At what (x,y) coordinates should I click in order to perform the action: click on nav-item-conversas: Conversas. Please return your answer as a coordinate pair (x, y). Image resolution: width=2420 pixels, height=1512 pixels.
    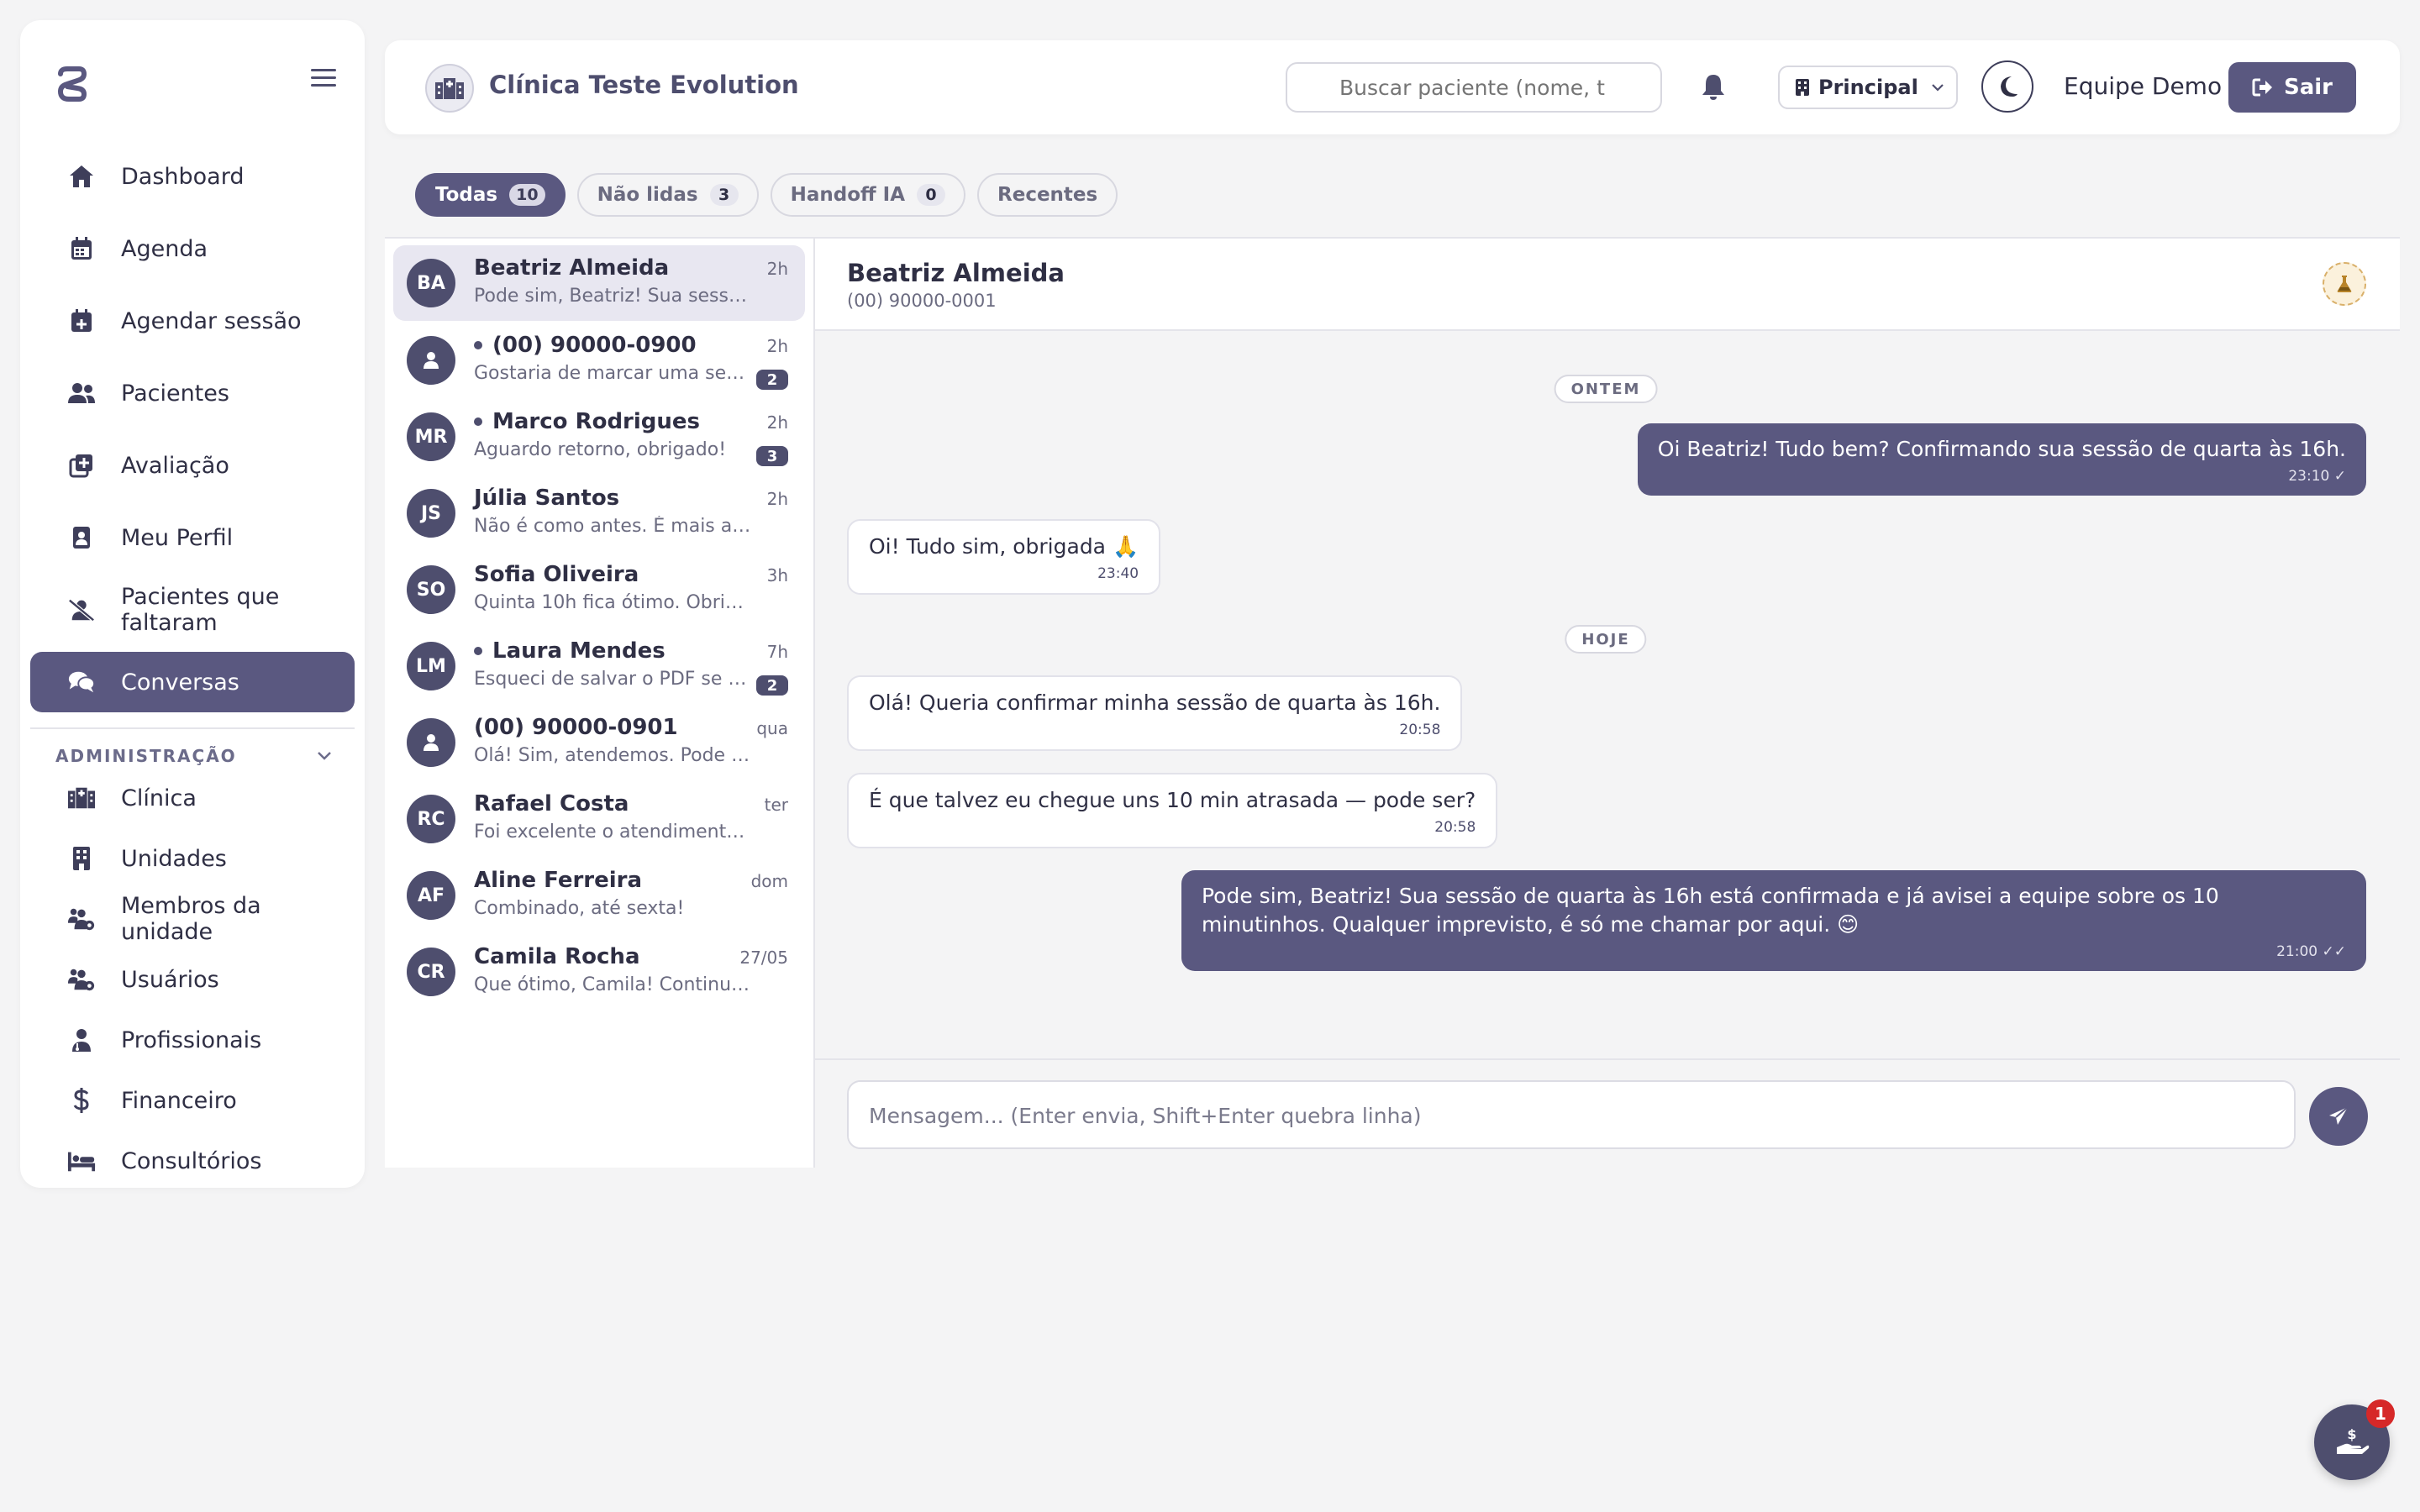
    Looking at the image, I should click on (192, 682).